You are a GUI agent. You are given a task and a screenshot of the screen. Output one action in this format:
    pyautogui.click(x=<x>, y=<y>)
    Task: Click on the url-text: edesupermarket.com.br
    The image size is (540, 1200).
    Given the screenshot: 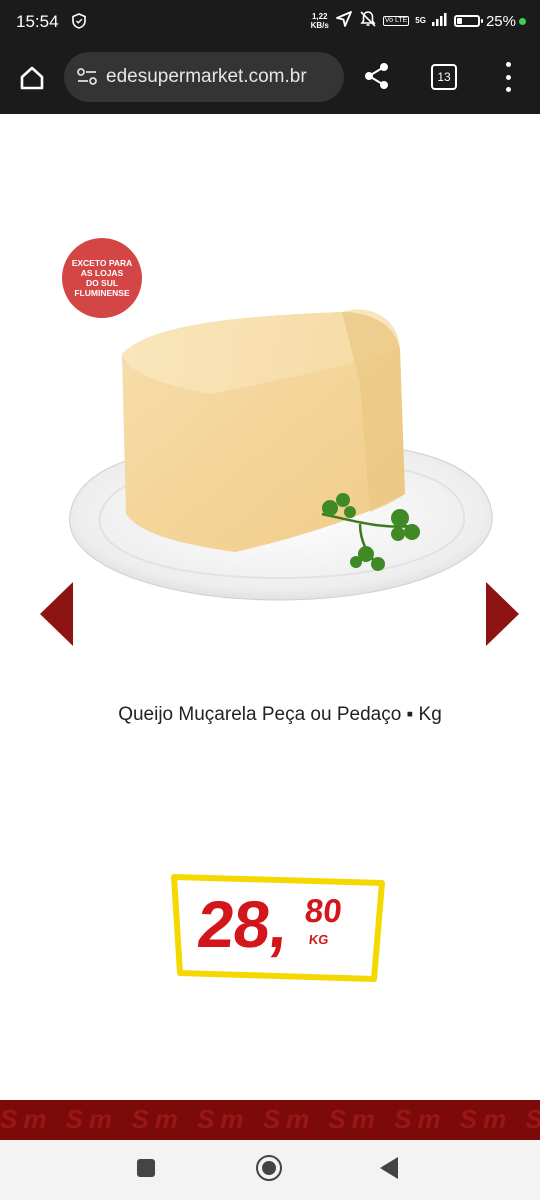 What is the action you would take?
    pyautogui.click(x=206, y=76)
    